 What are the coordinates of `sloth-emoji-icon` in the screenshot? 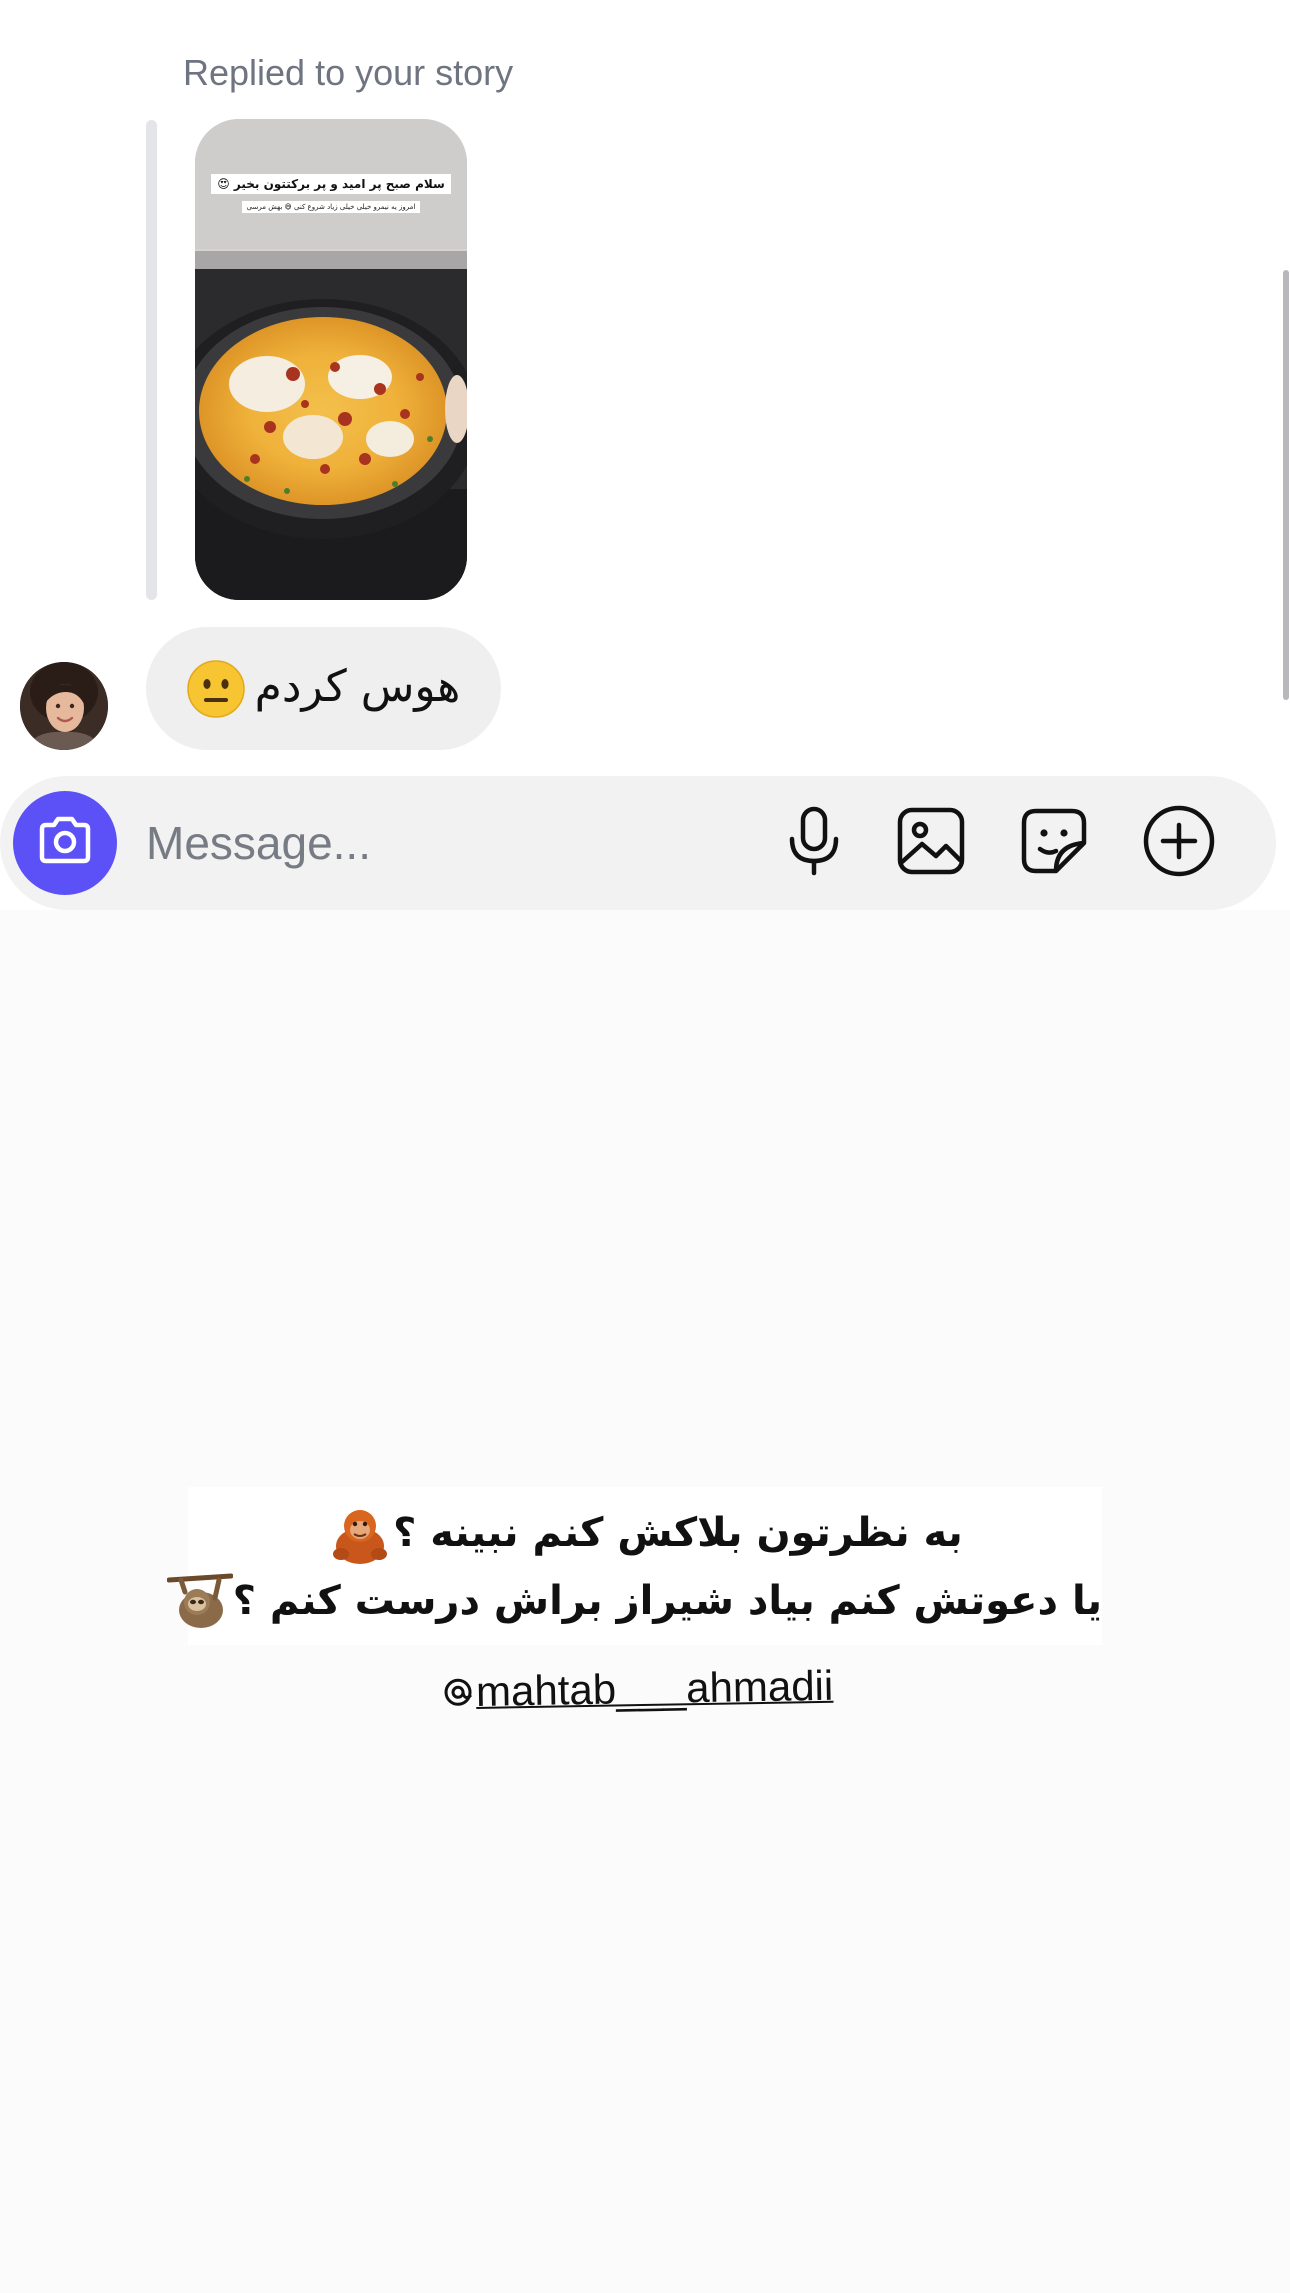 It's located at (200, 1603).